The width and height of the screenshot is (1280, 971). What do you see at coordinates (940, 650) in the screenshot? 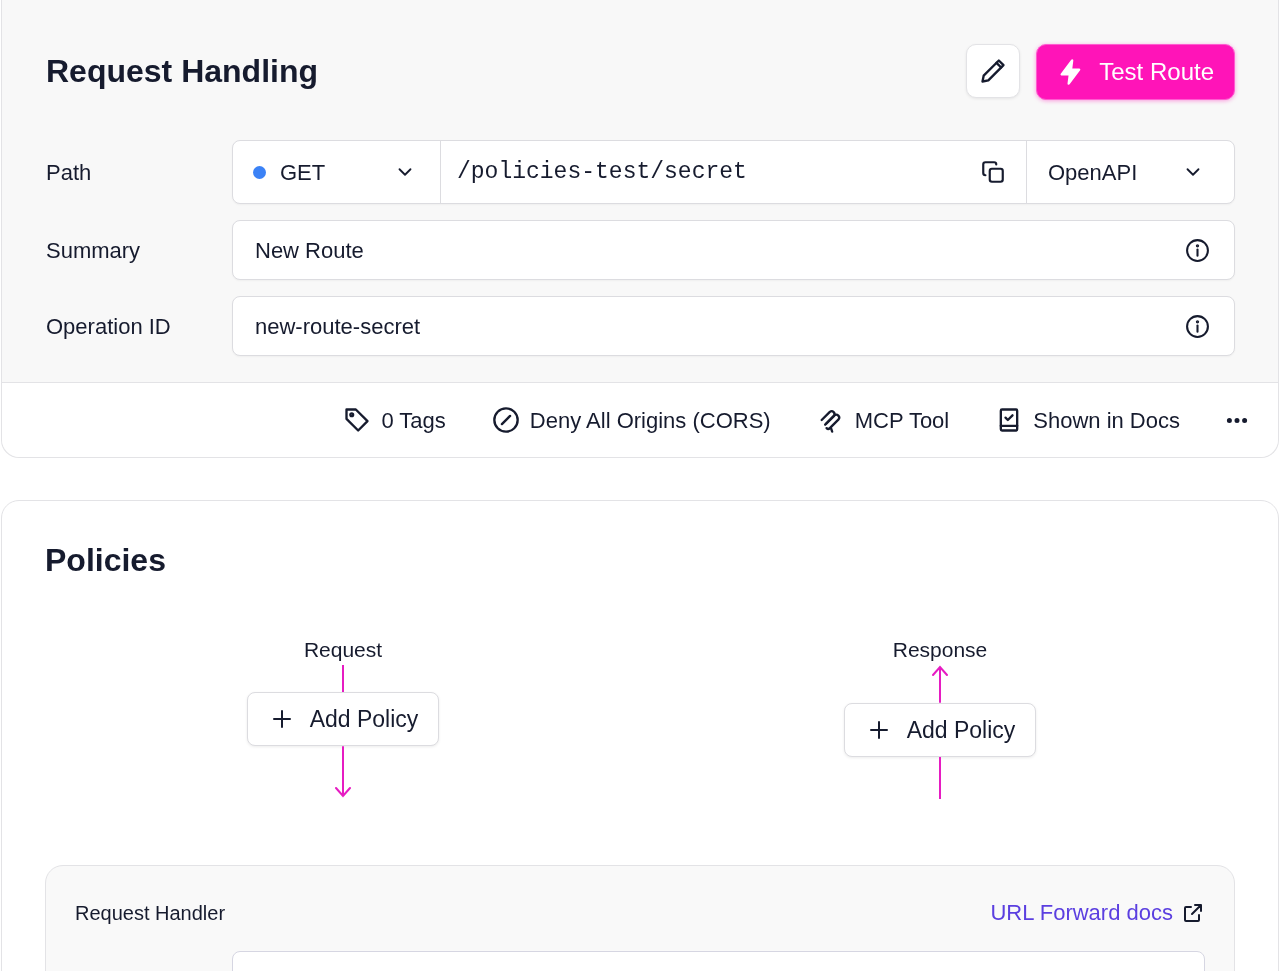
I see `flow-label: Response` at bounding box center [940, 650].